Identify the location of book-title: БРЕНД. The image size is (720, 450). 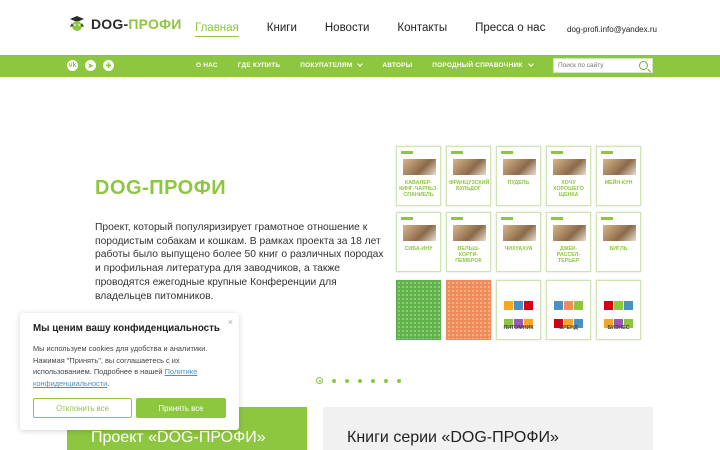
(568, 328).